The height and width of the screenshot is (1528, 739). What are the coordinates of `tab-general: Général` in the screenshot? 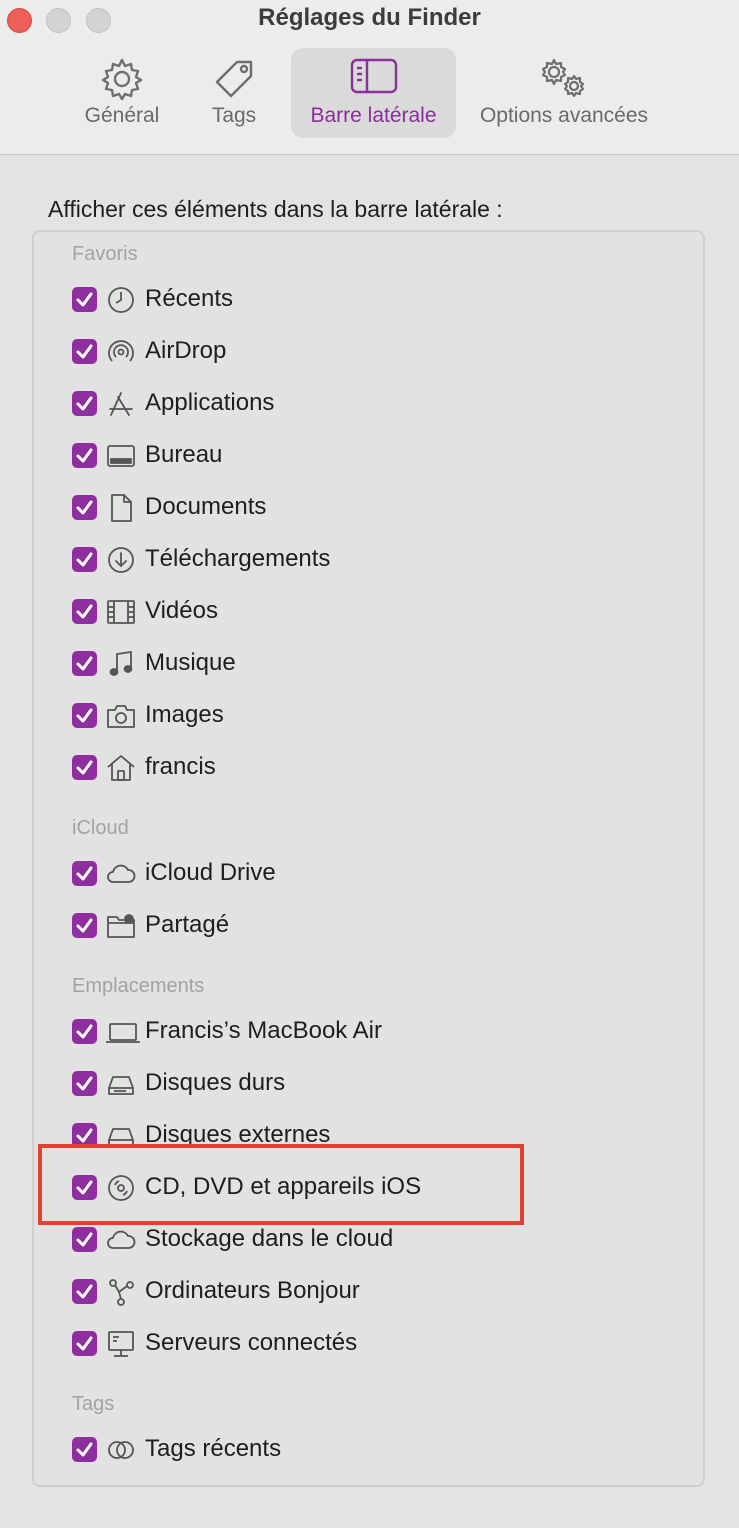 It's located at (122, 93).